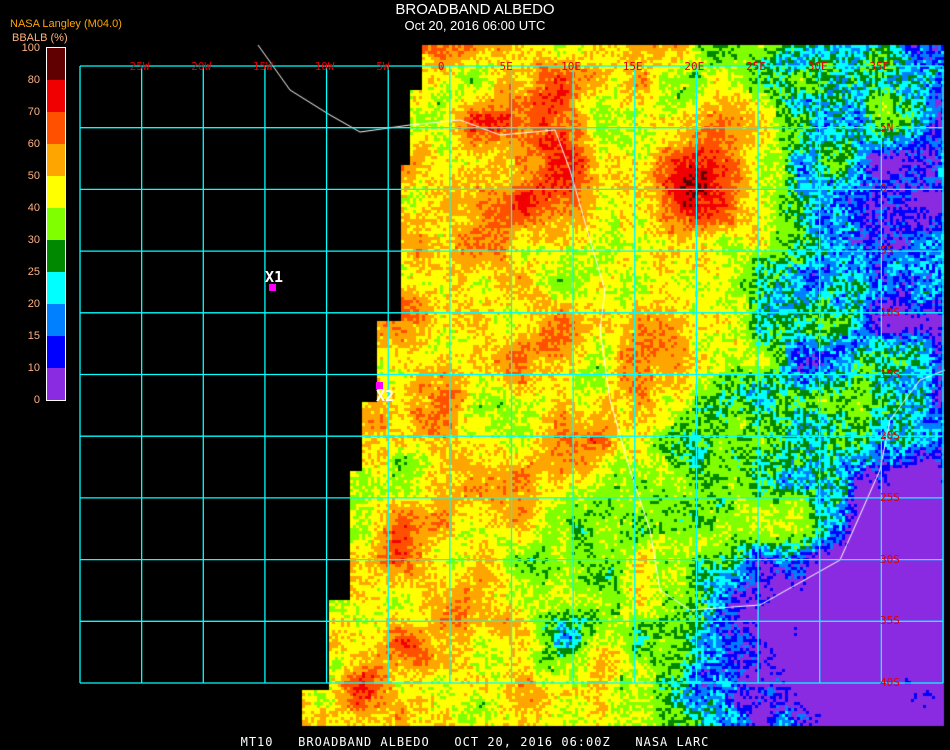  I want to click on longitude-label: 35E, so click(879, 66).